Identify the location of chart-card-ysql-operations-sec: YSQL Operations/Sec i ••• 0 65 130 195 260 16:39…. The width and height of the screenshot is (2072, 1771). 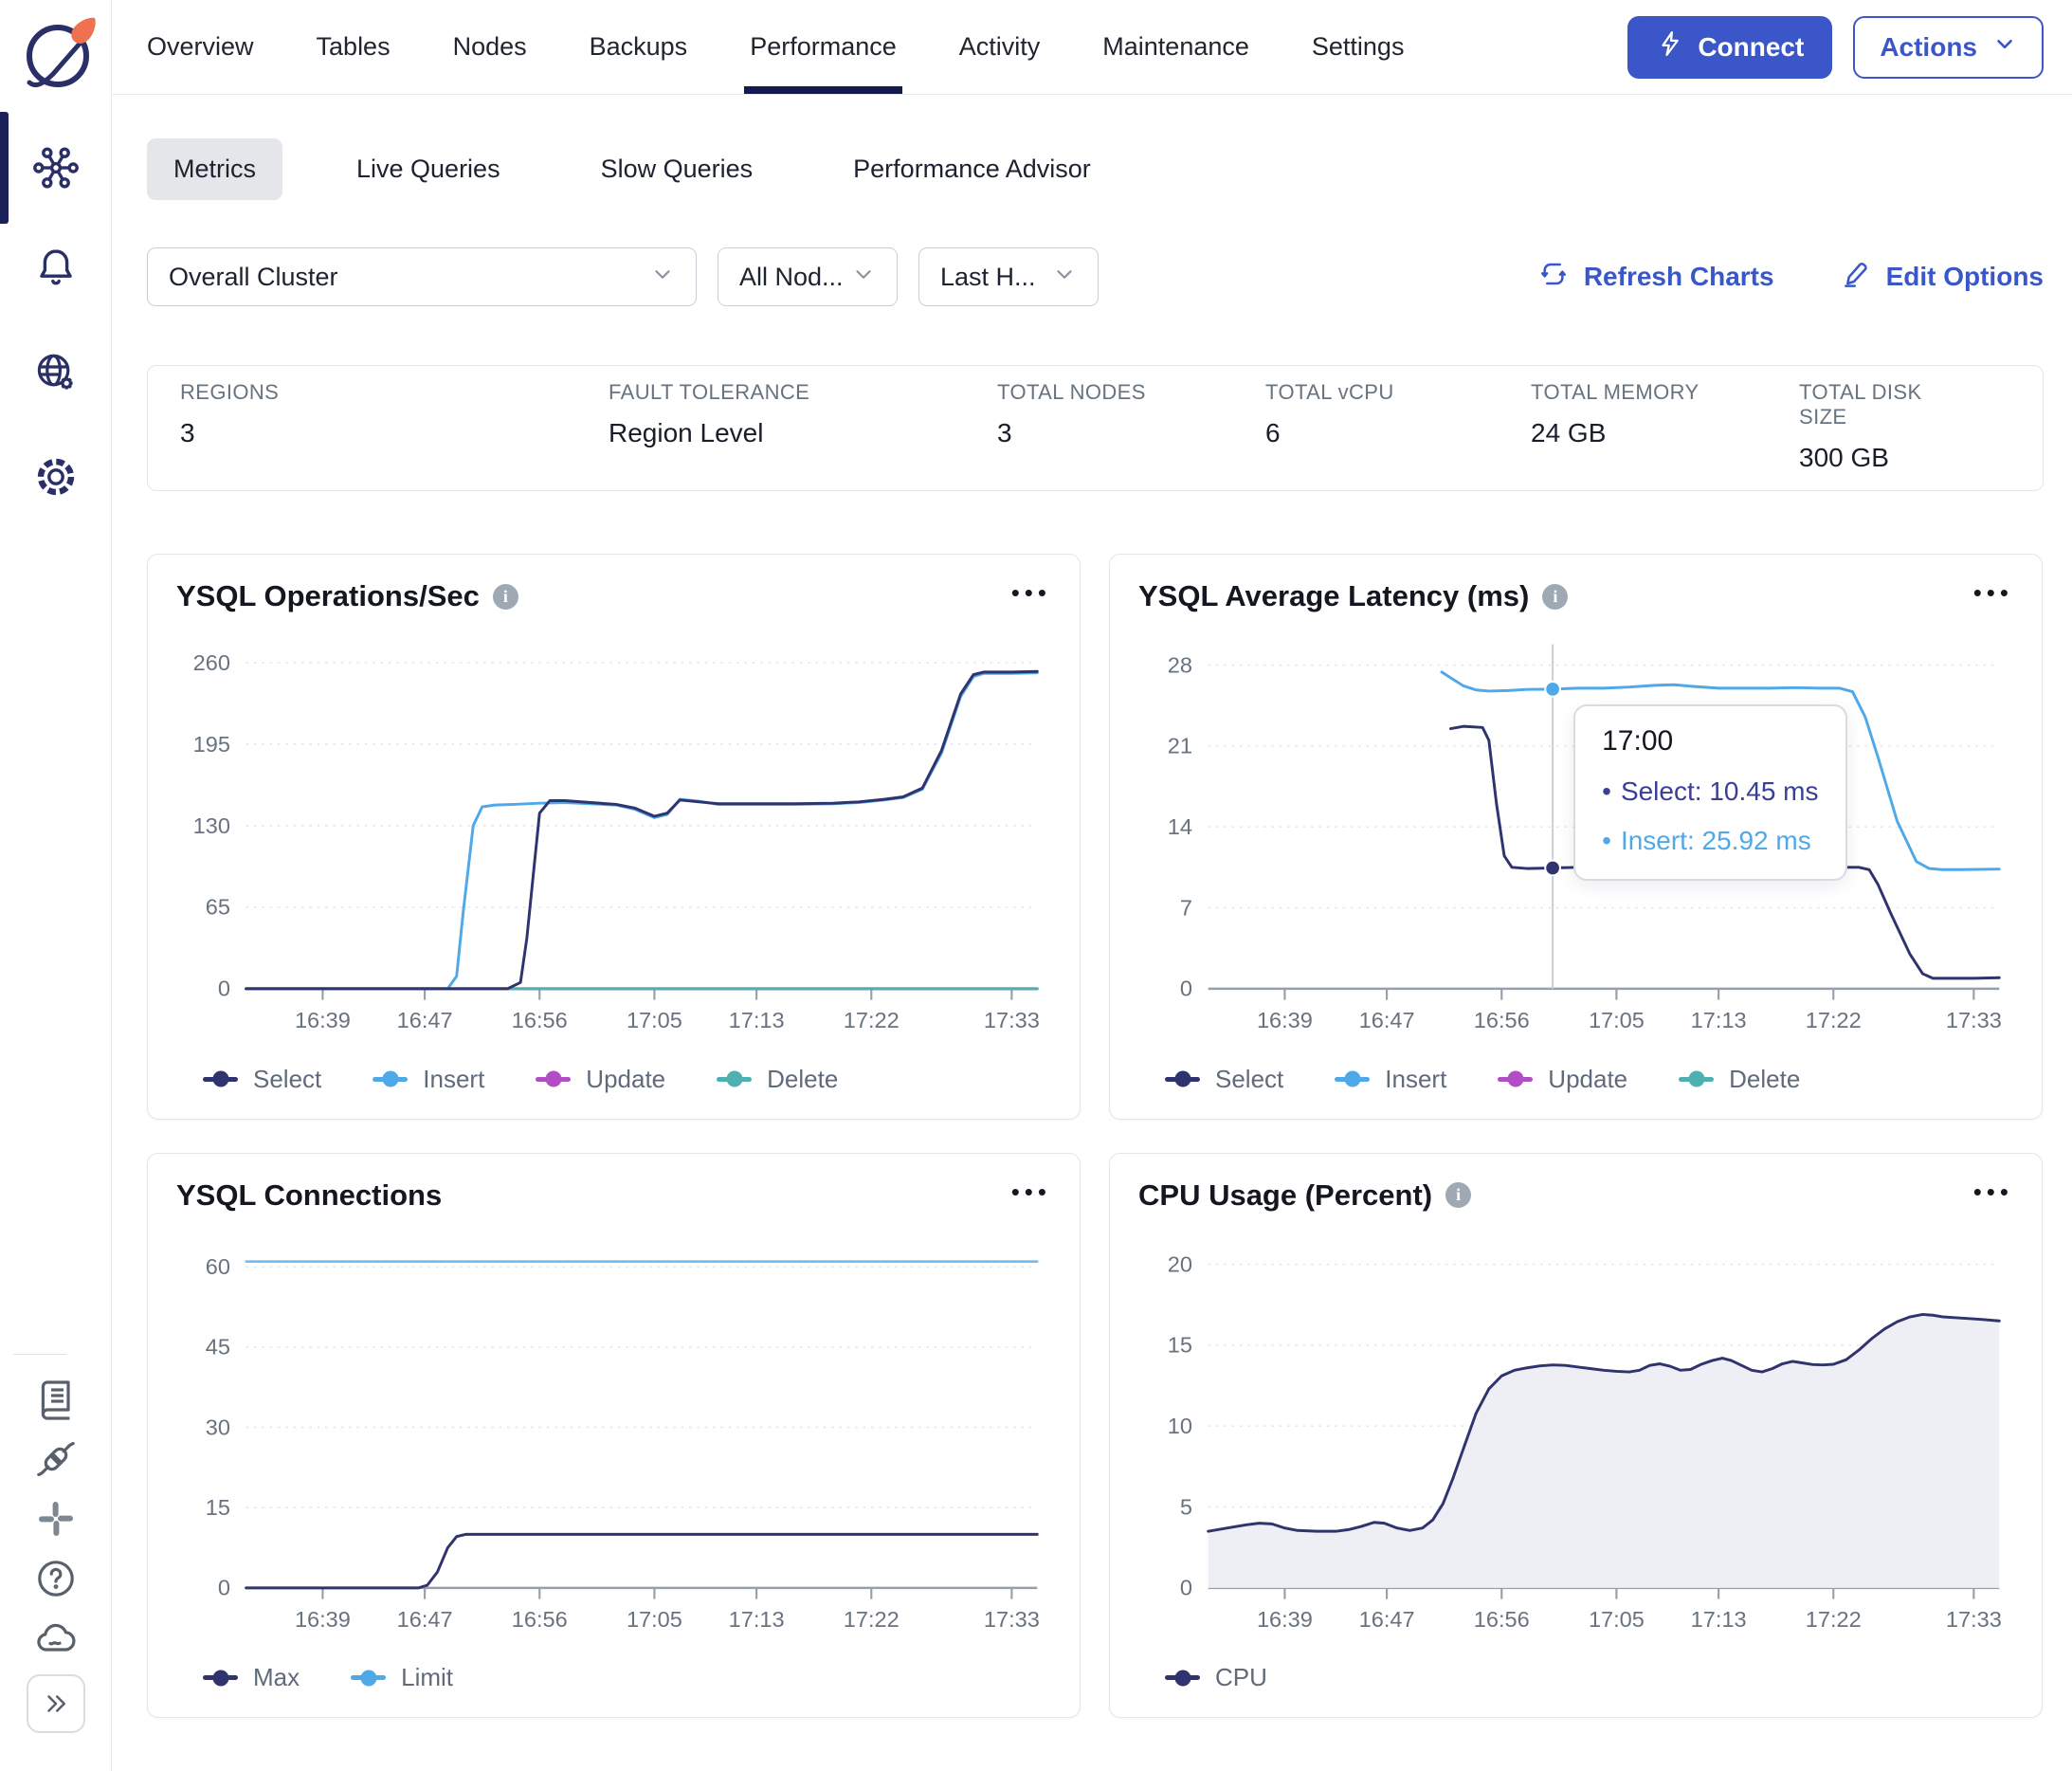
(614, 837).